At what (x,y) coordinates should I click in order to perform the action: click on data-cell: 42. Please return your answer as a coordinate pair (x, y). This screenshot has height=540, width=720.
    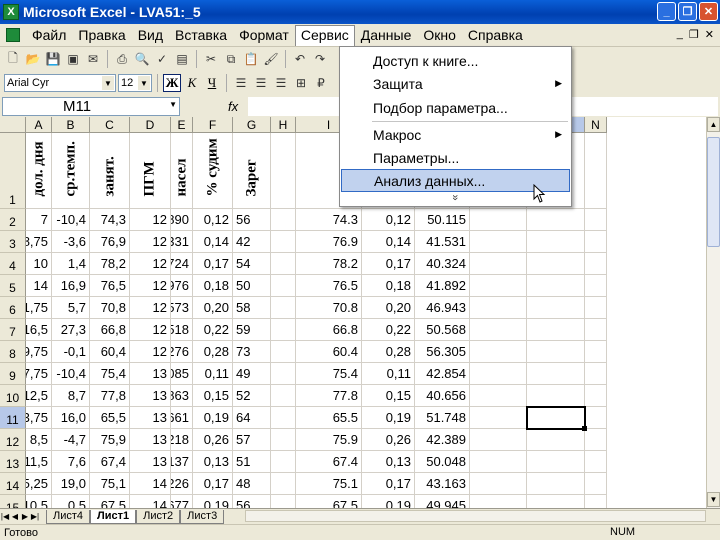
    Looking at the image, I should click on (252, 242).